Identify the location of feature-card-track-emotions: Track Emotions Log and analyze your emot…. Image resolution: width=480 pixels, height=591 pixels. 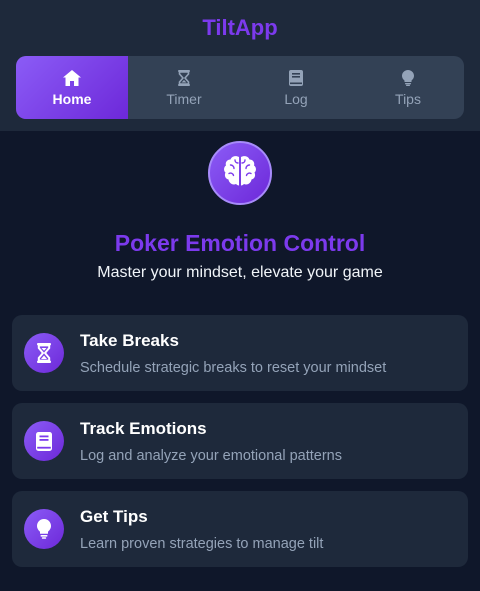
(240, 441).